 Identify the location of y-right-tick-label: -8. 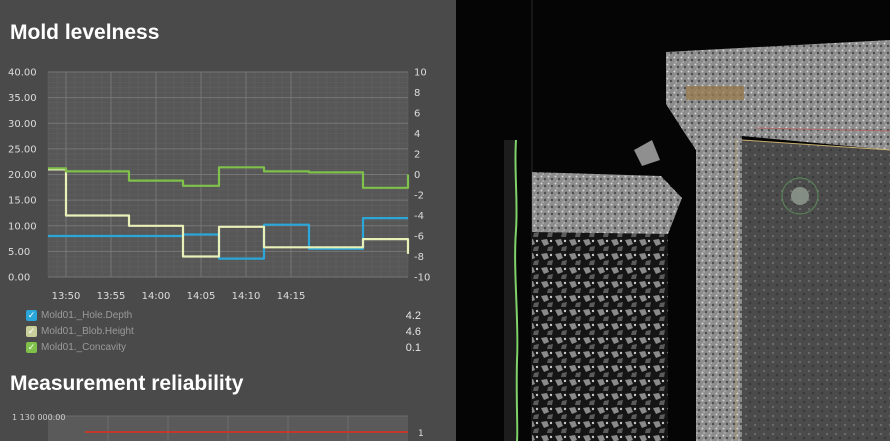
(419, 257).